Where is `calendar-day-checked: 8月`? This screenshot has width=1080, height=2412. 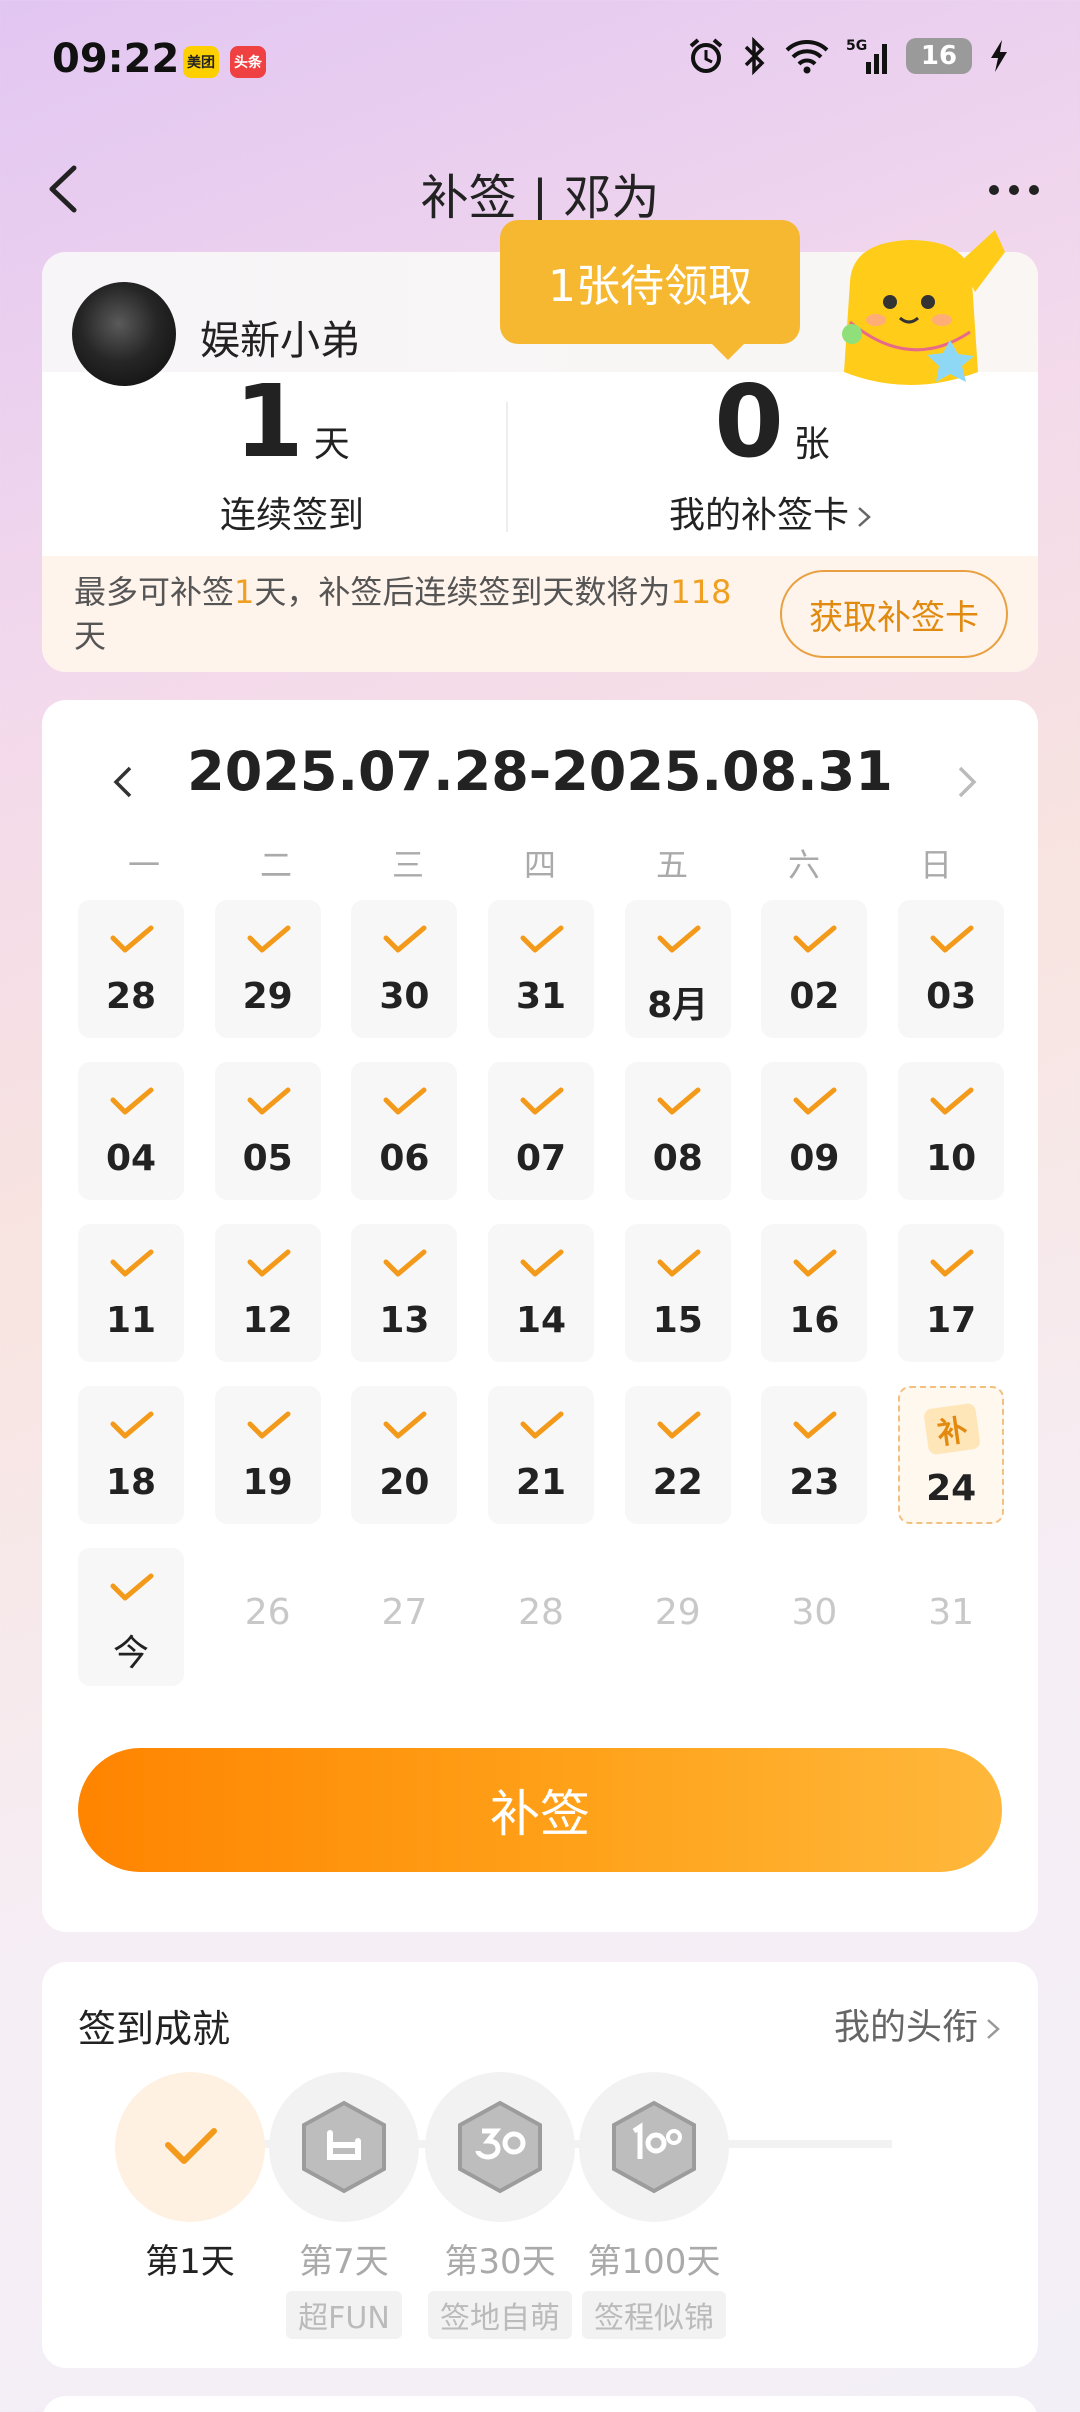 calendar-day-checked: 8月 is located at coordinates (677, 969).